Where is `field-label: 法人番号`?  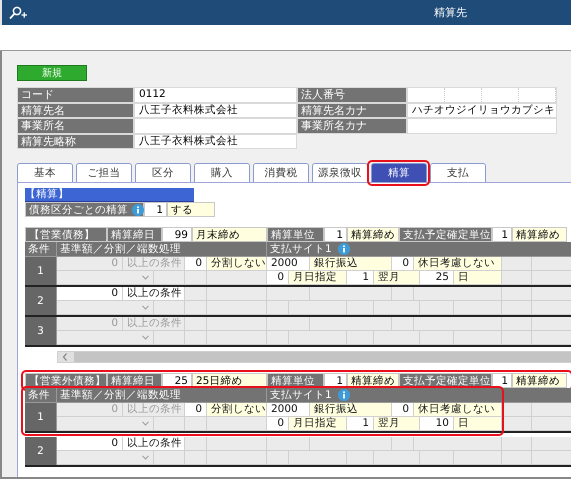 field-label: 法人番号 is located at coordinates (352, 94).